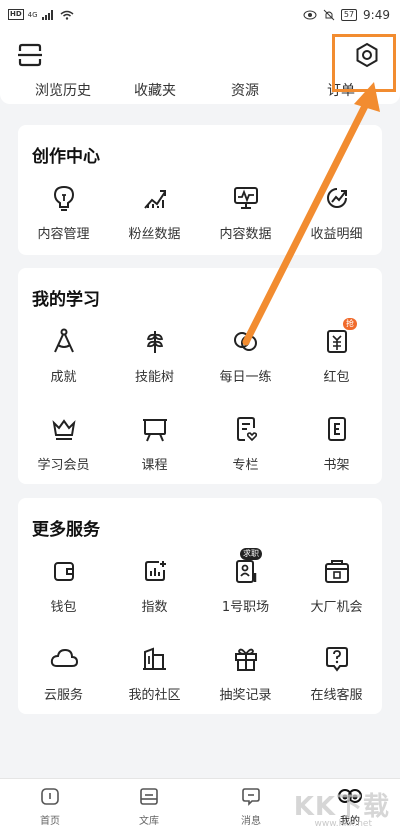  I want to click on quick-link-resources: 资源, so click(245, 90).